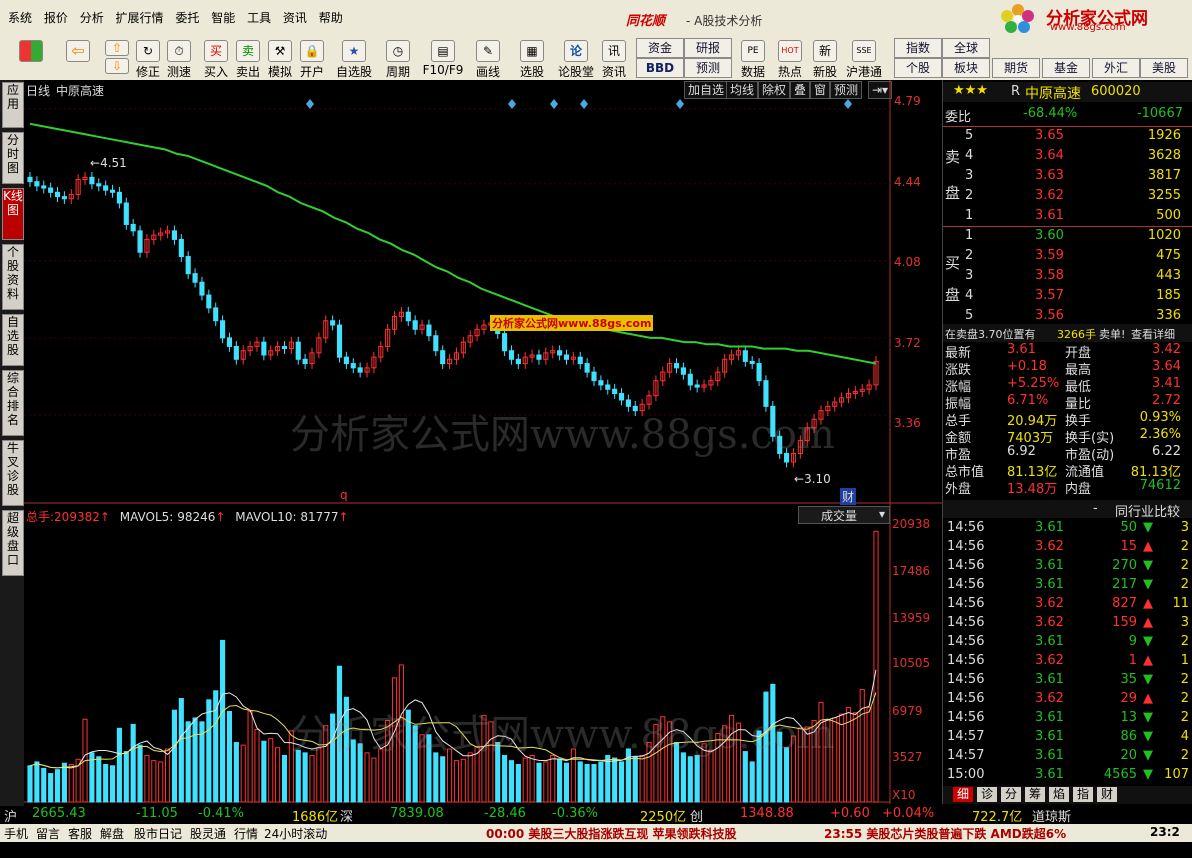 The height and width of the screenshot is (858, 1192). Describe the element at coordinates (1153, 334) in the screenshot. I see `info-detail-link: 查看详细` at that location.